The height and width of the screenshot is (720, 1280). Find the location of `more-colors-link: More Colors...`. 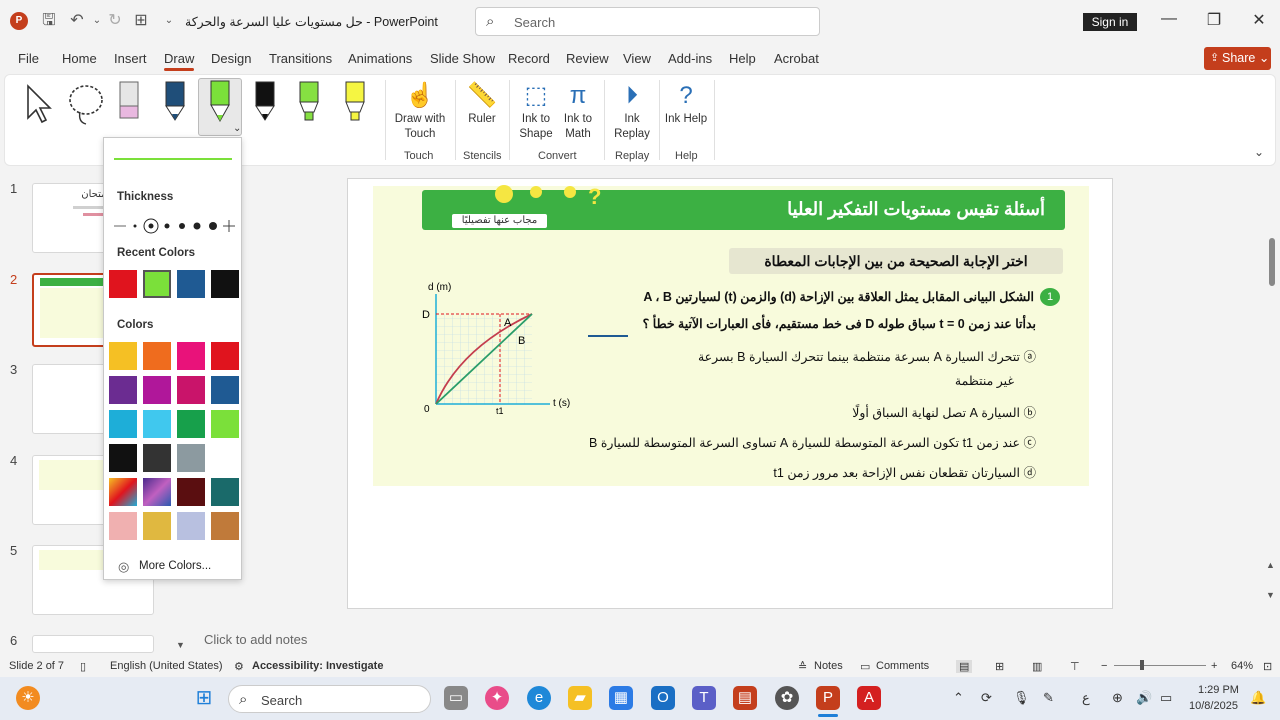

more-colors-link: More Colors... is located at coordinates (175, 566).